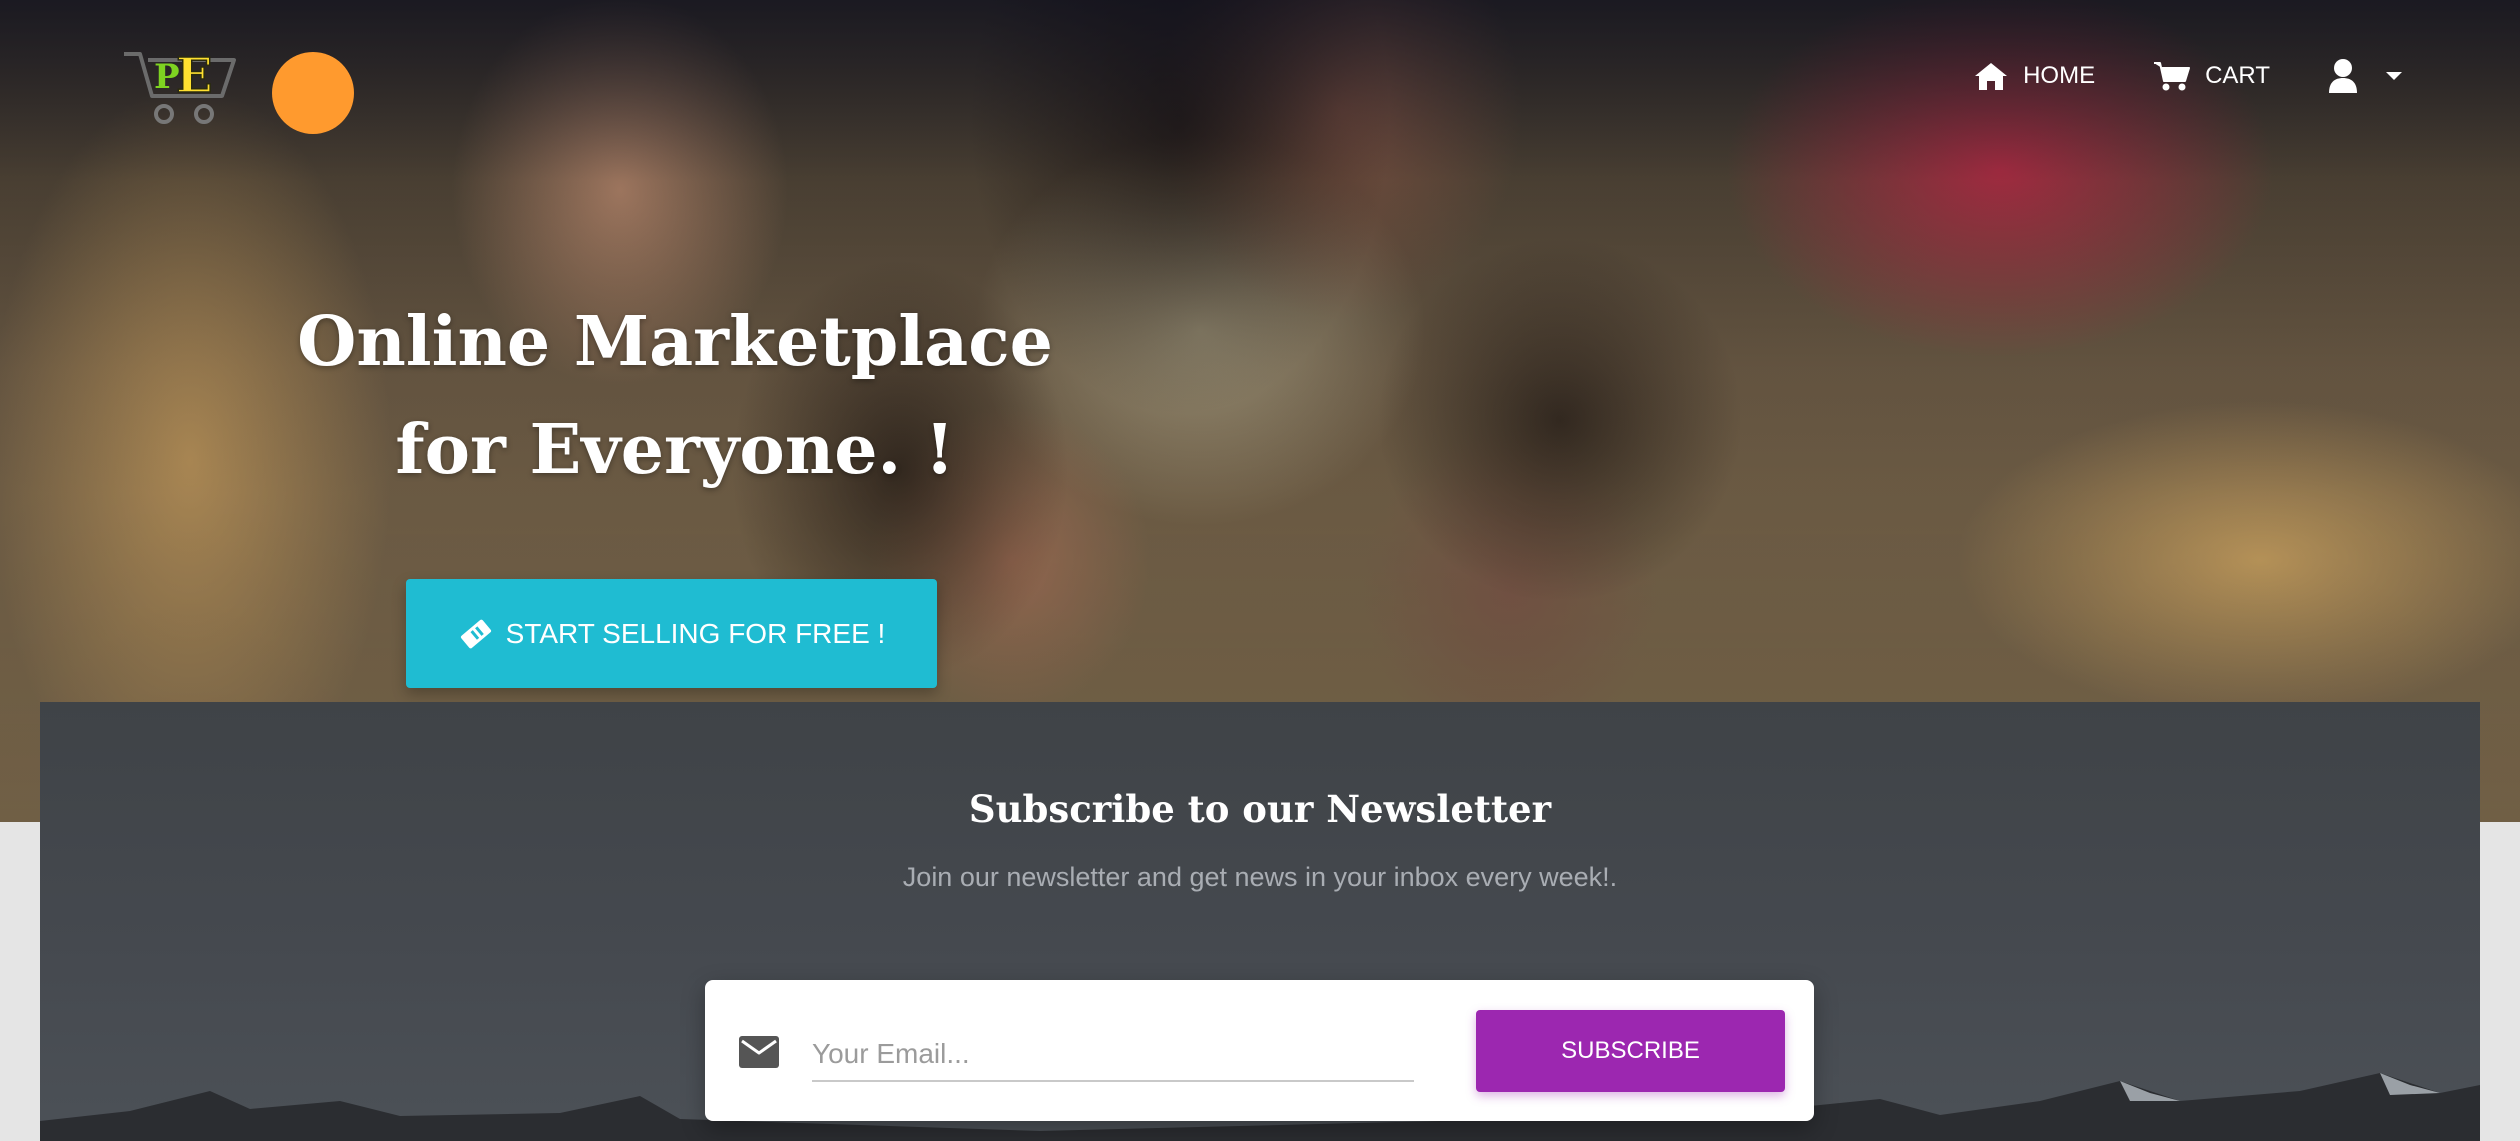 This screenshot has height=1141, width=2520. I want to click on nav-home-label: HOME, so click(2059, 75).